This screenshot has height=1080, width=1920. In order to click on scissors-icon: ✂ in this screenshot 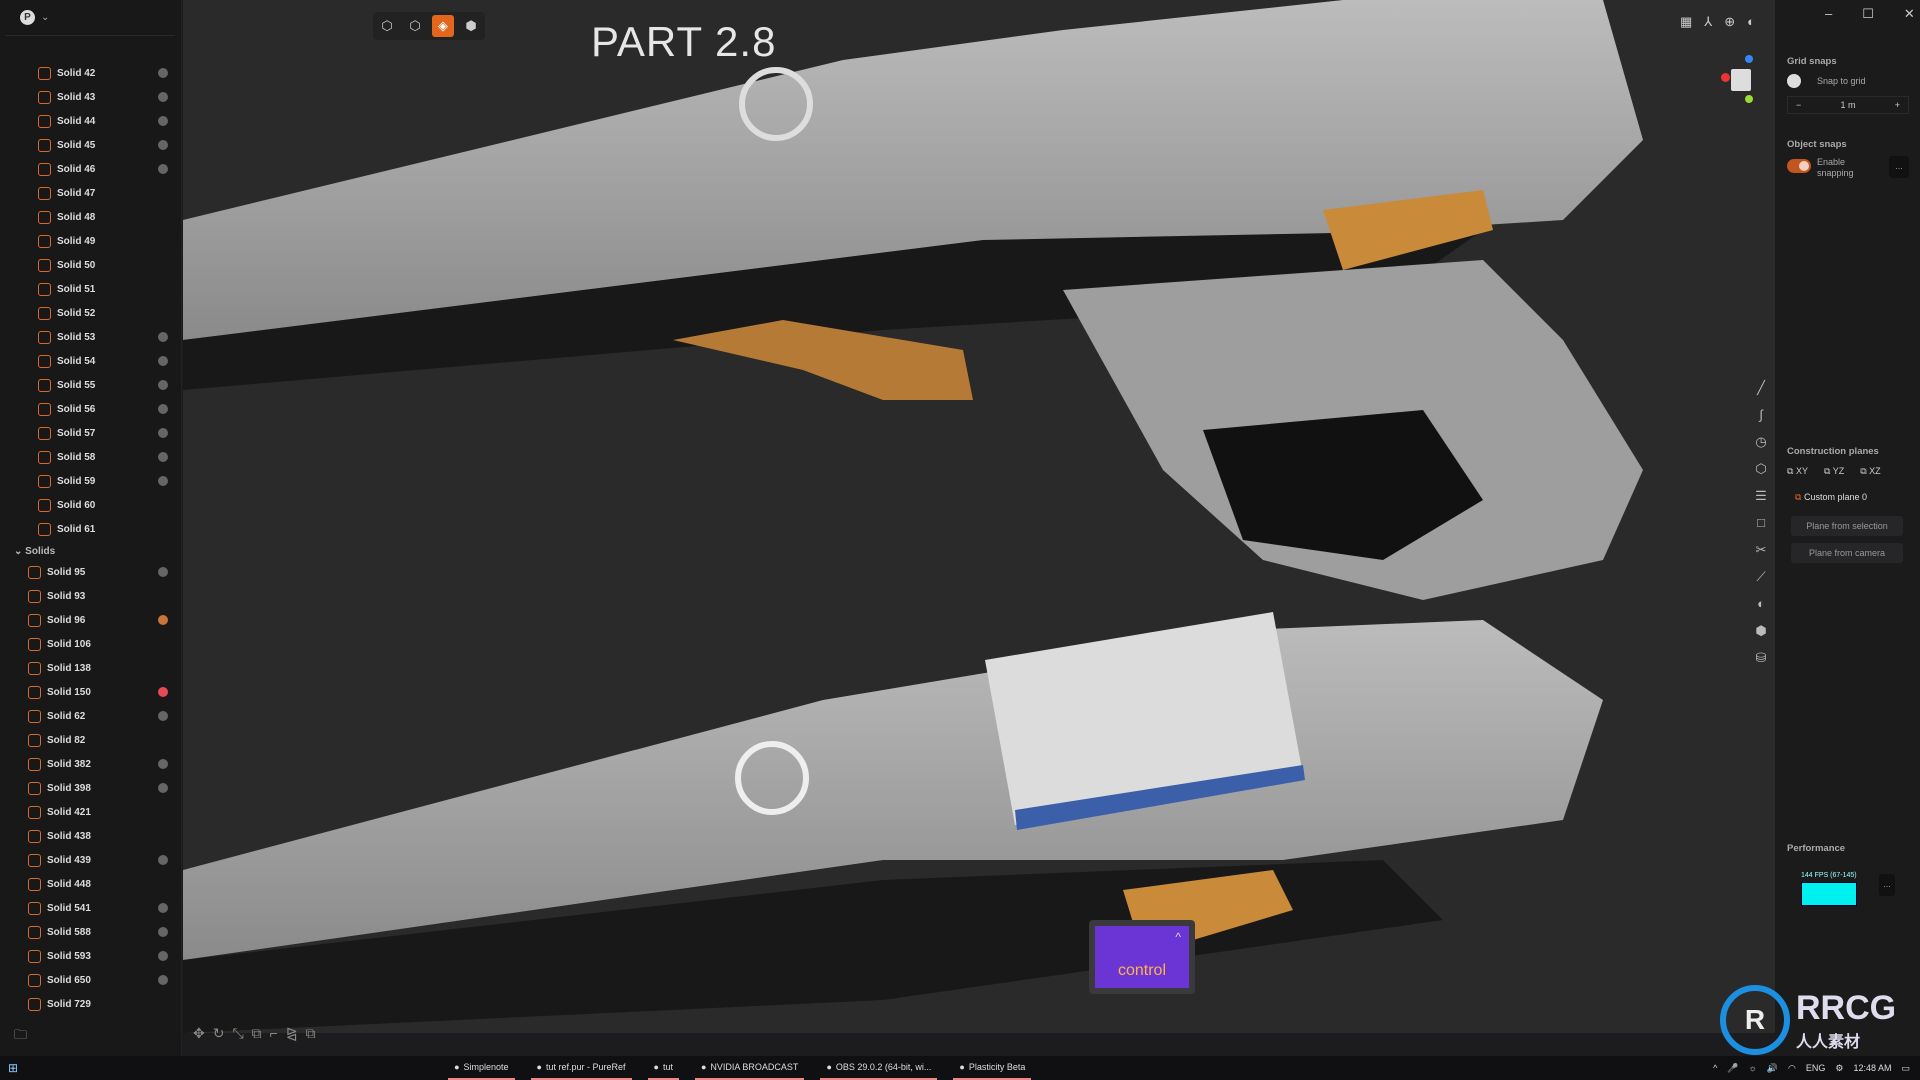, I will do `click(1761, 555)`.